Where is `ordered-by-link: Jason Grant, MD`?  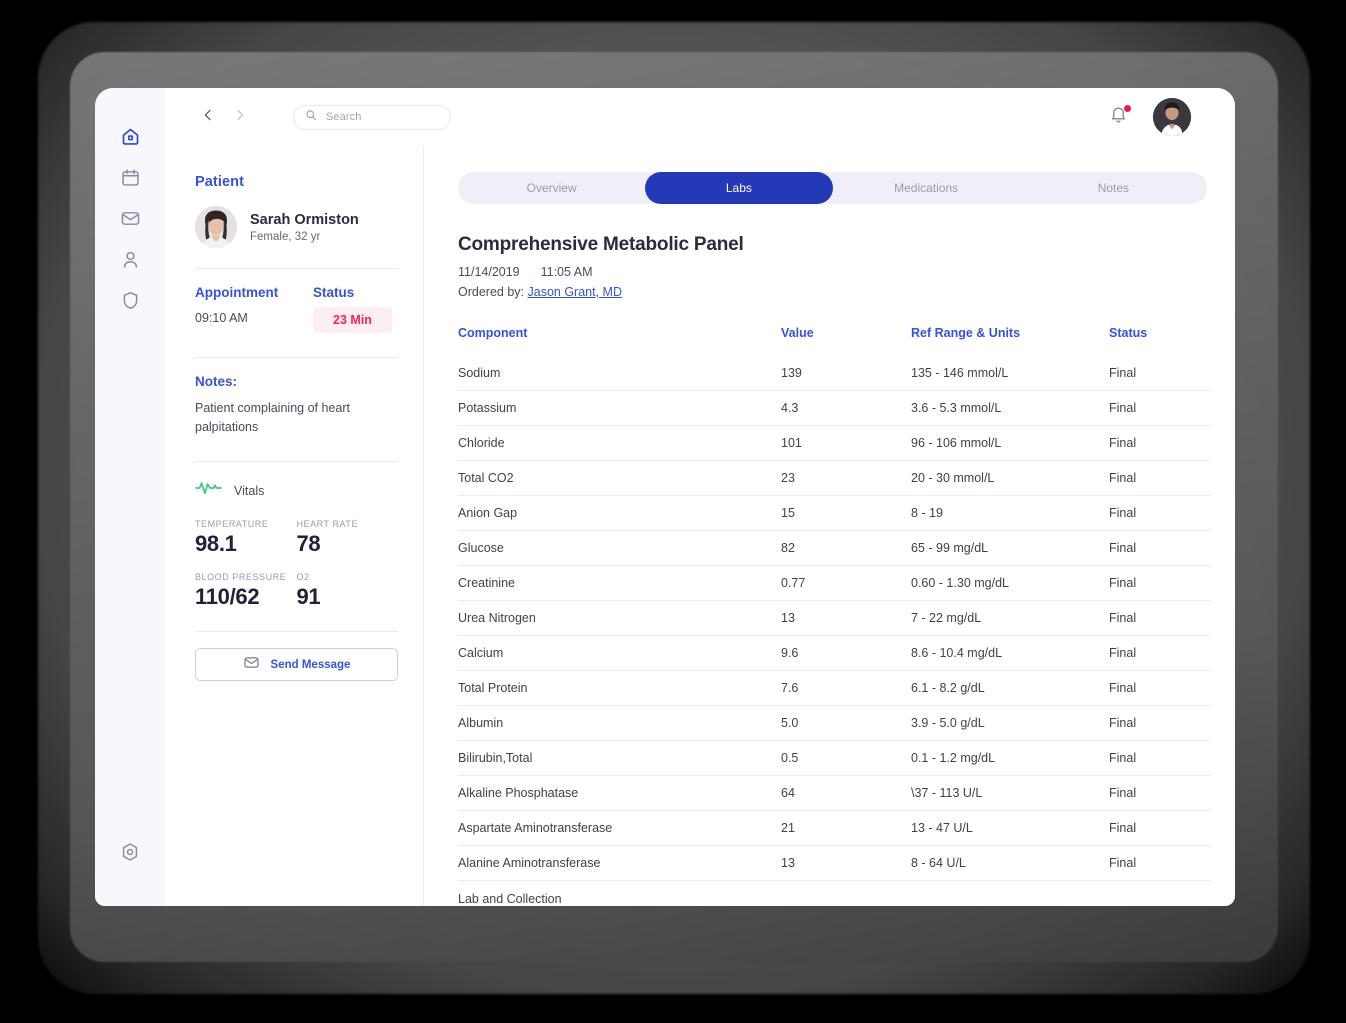 ordered-by-link: Jason Grant, MD is located at coordinates (575, 292).